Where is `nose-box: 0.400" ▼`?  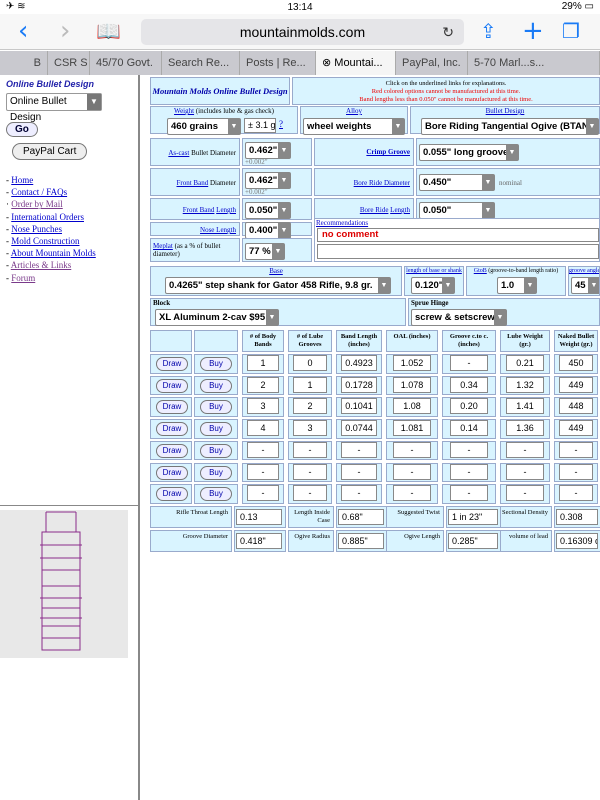 nose-box: 0.400" ▼ is located at coordinates (277, 230).